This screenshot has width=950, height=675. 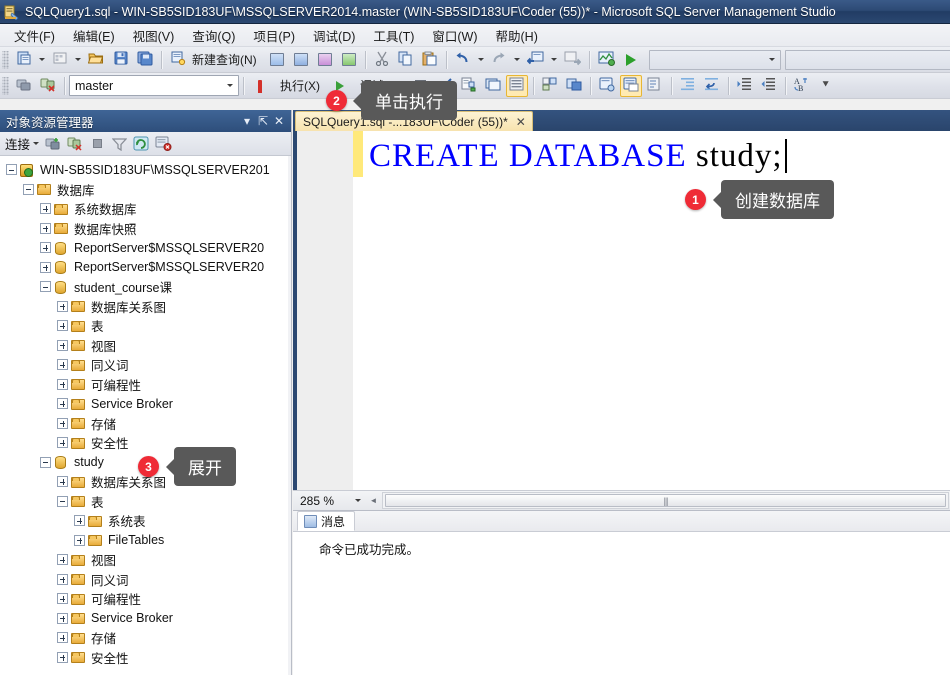 I want to click on database-selector: master, so click(x=154, y=85).